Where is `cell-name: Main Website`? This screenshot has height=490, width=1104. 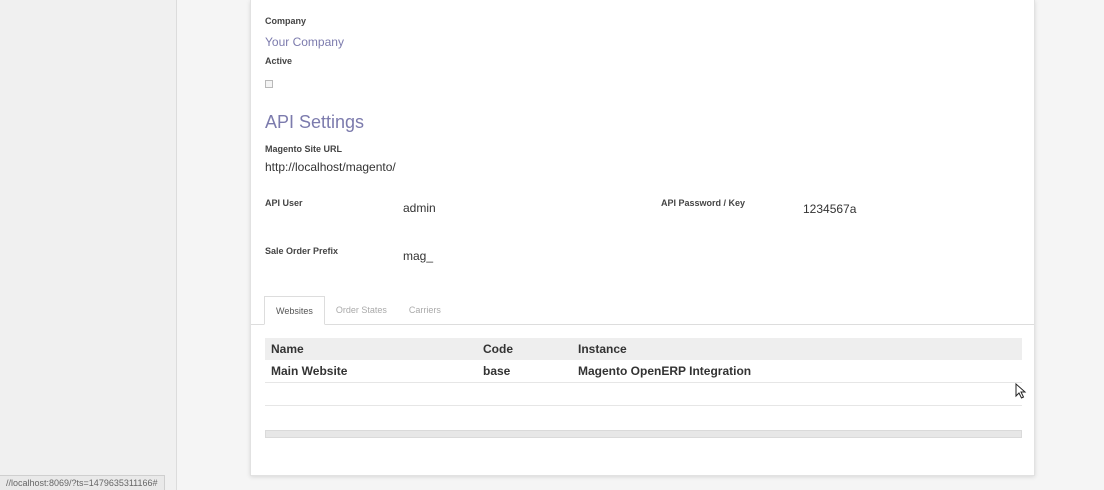
cell-name: Main Website is located at coordinates (309, 371).